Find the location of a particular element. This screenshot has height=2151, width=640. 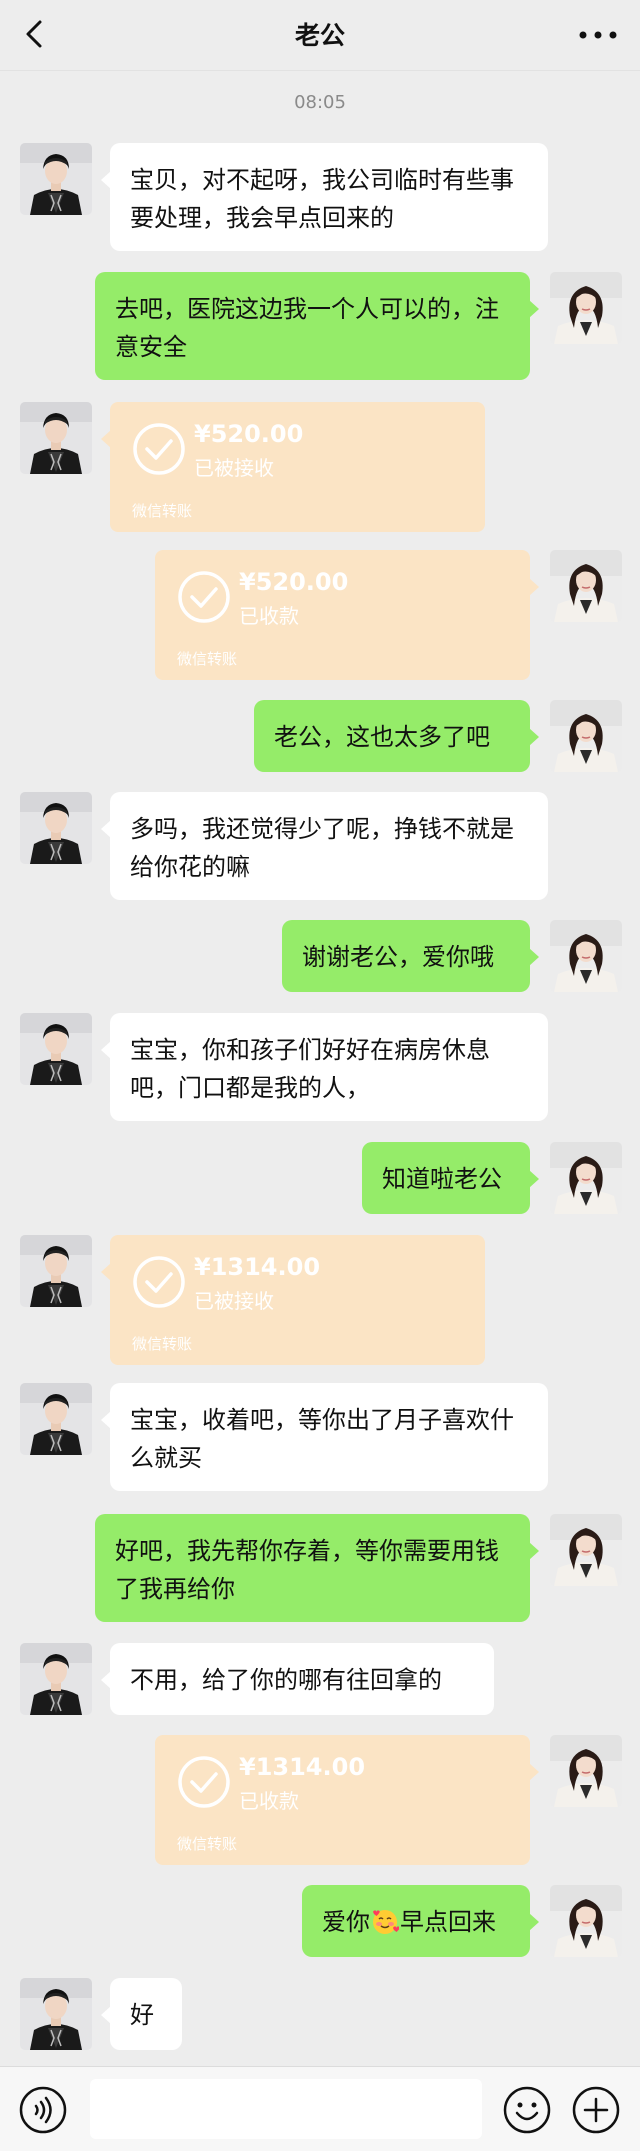

transfer-card-incoming: ¥1314.00 已被接收 微信转账 is located at coordinates (293, 1300).